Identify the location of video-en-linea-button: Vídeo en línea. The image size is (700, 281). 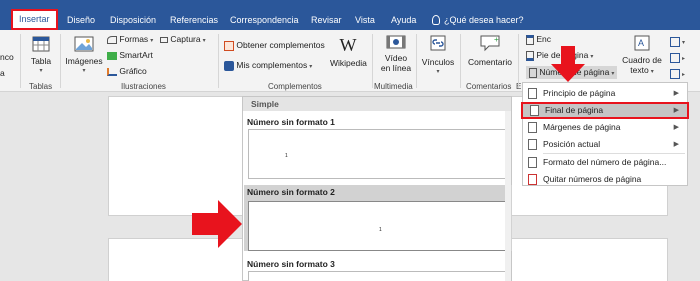
(396, 53).